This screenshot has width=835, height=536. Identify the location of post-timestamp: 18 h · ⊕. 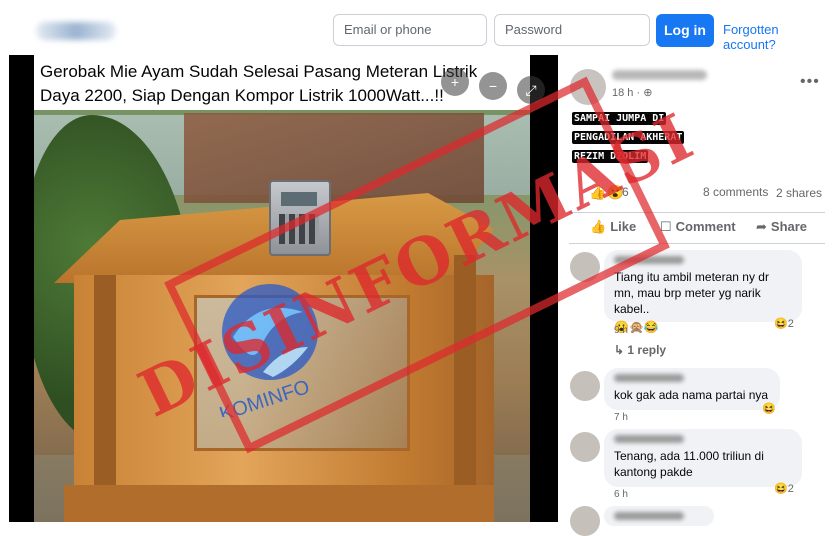
(632, 92).